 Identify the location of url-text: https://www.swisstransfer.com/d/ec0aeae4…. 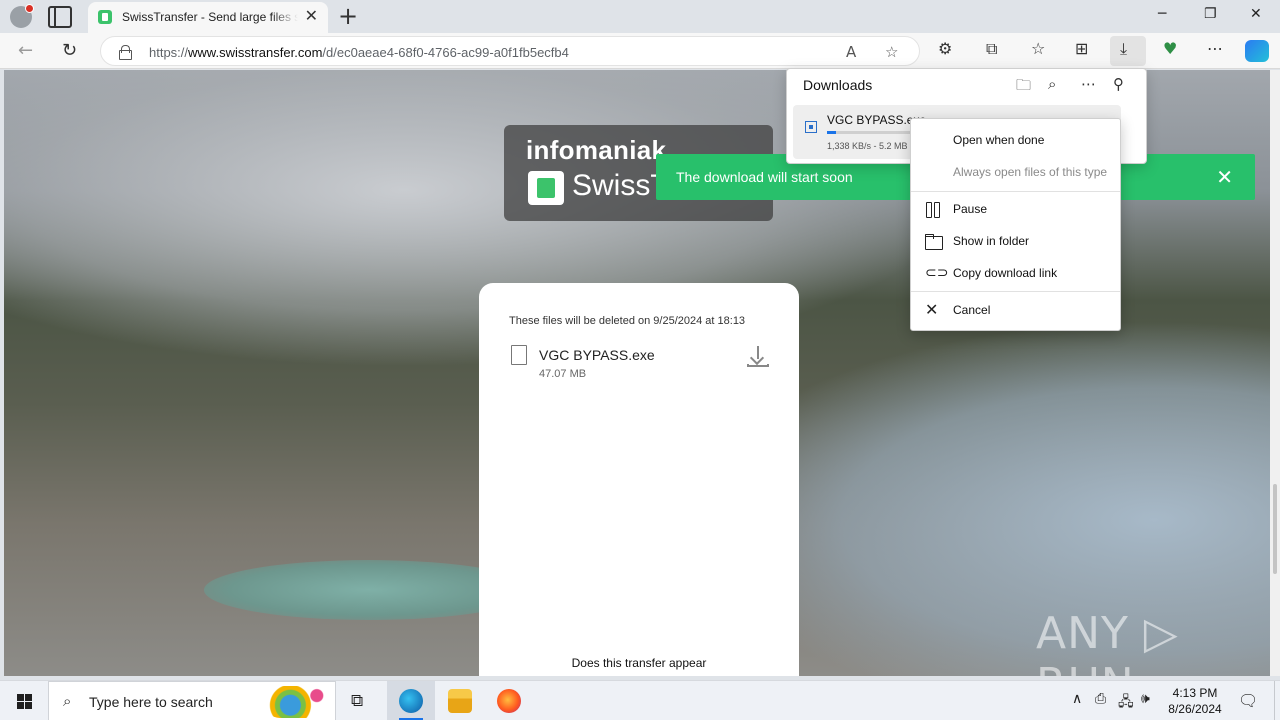
(359, 52).